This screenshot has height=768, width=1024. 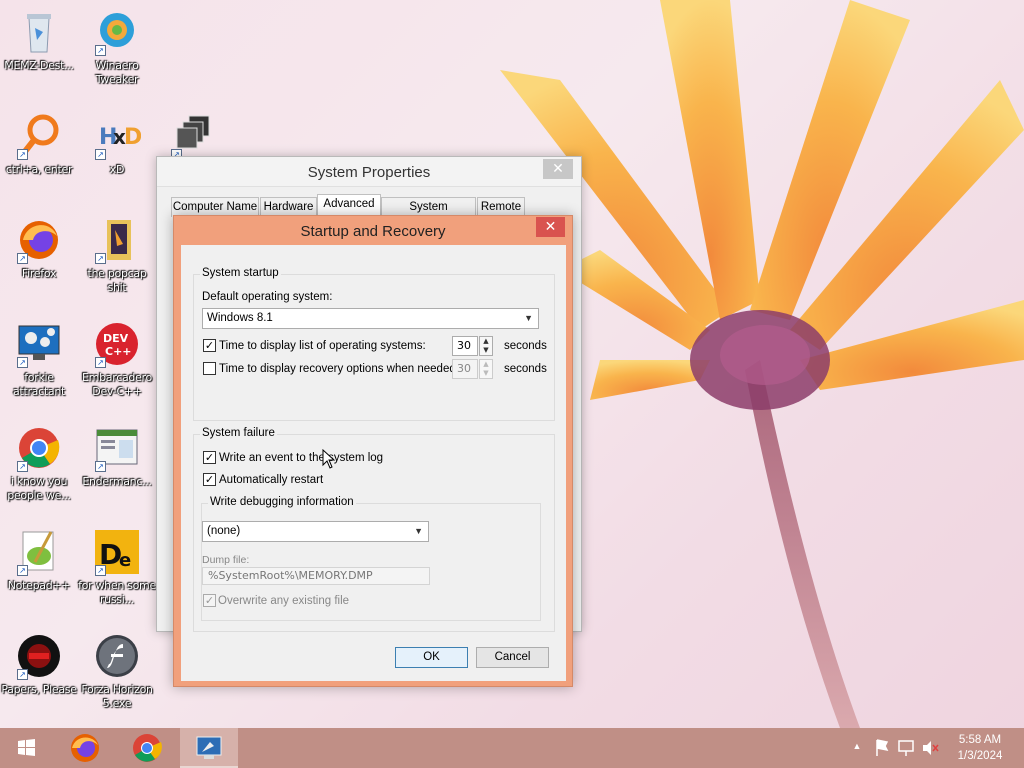 I want to click on desktop-icon-label: ctrl+a, enter, so click(x=39, y=169).